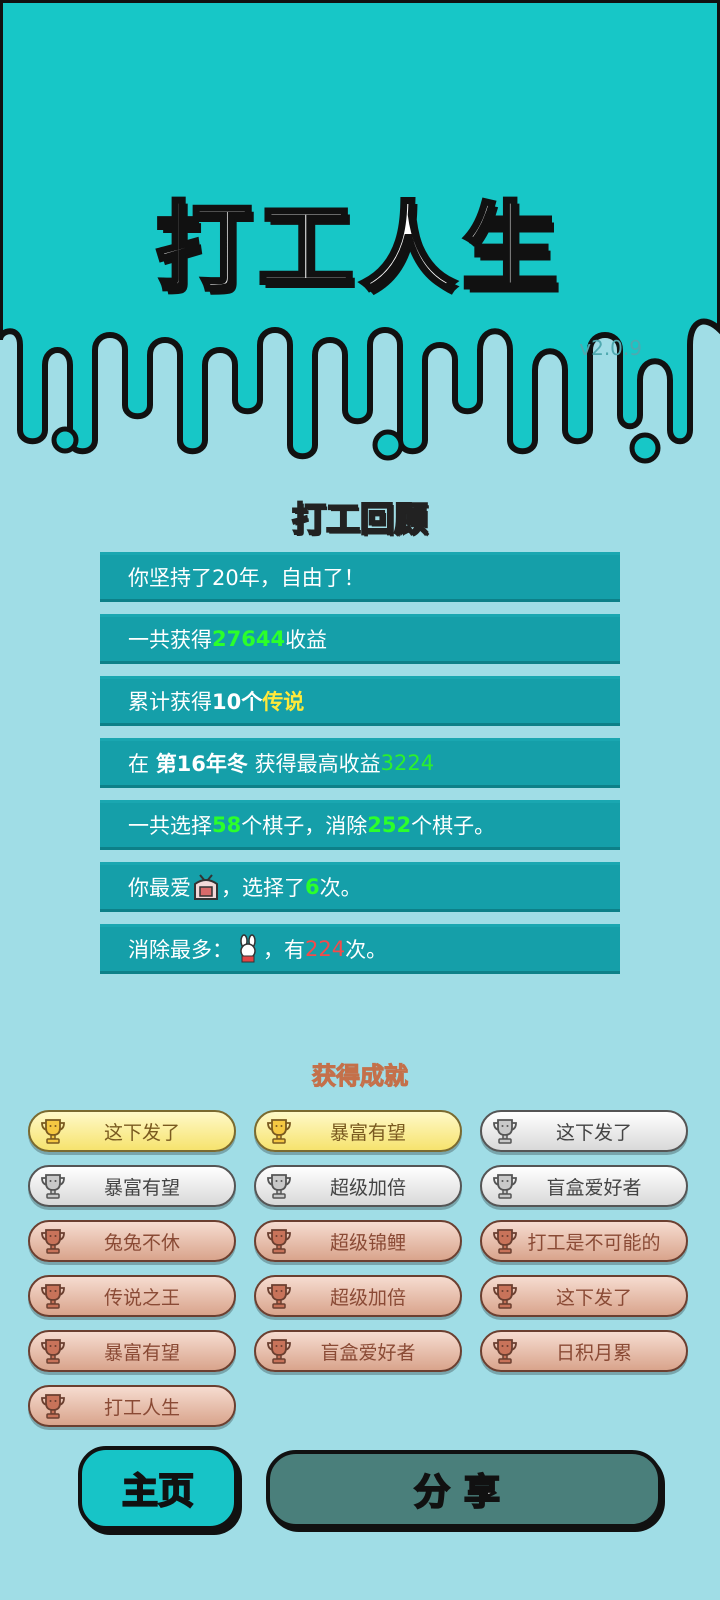 This screenshot has height=1600, width=720. Describe the element at coordinates (180, 950) in the screenshot. I see `stat-text: 消除最多：` at that location.